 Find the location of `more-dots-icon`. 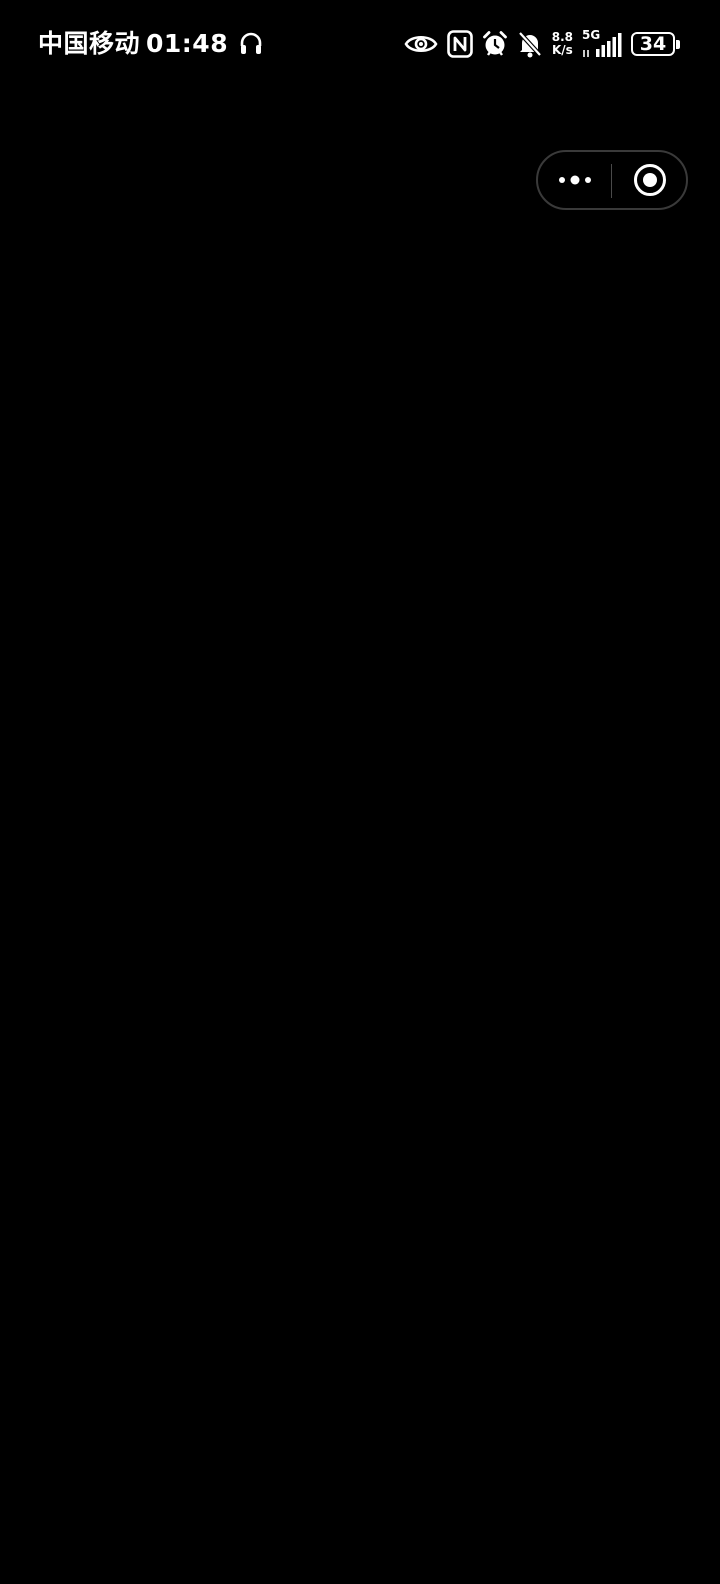

more-dots-icon is located at coordinates (575, 180).